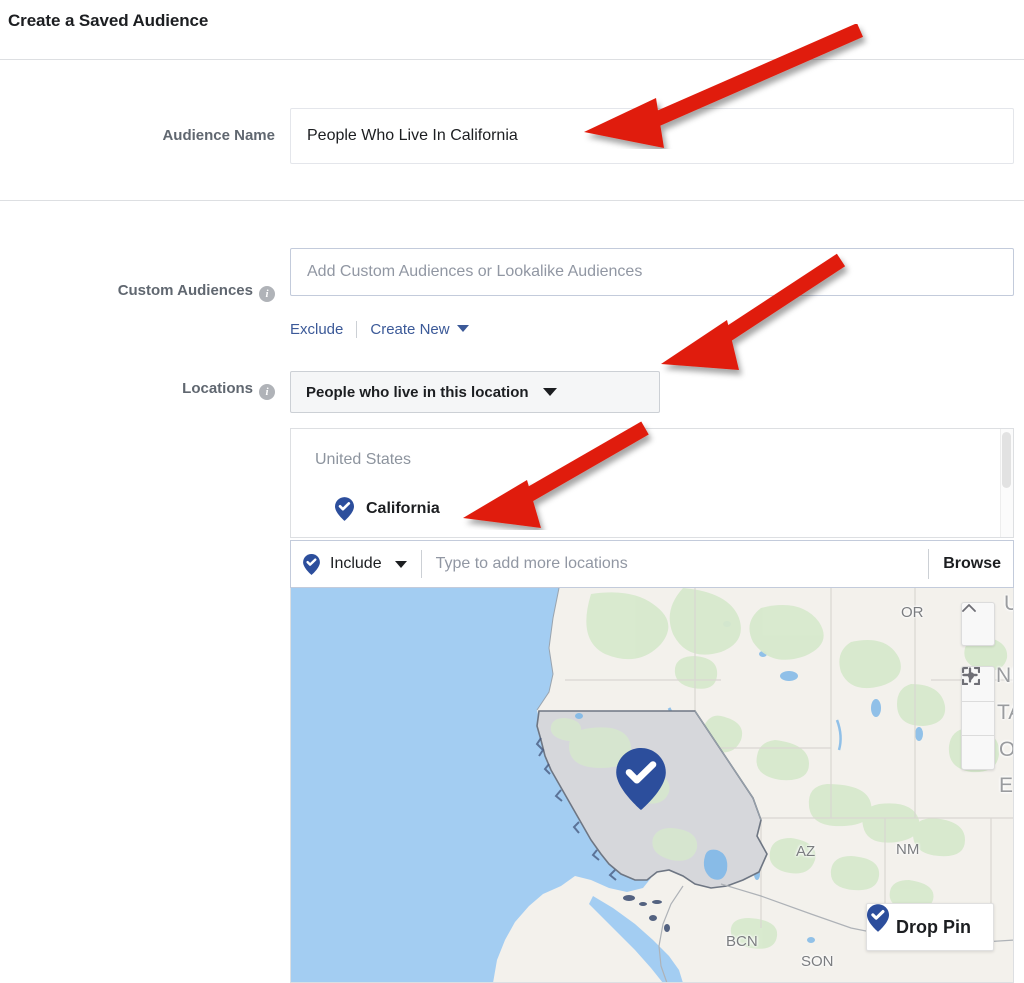 The width and height of the screenshot is (1024, 983). What do you see at coordinates (218, 135) in the screenshot?
I see `audience-name-label: Audience Name` at bounding box center [218, 135].